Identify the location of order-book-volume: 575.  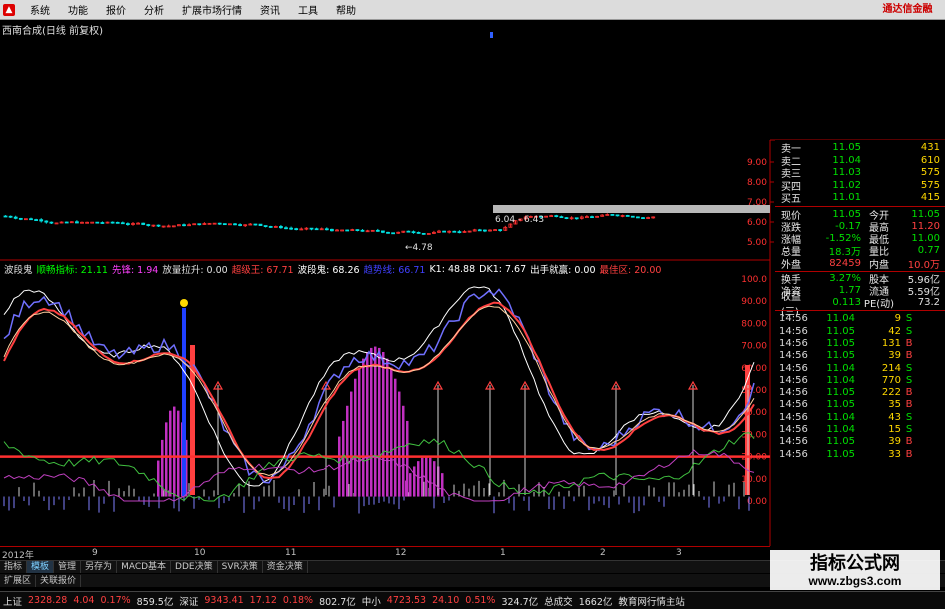
(930, 173).